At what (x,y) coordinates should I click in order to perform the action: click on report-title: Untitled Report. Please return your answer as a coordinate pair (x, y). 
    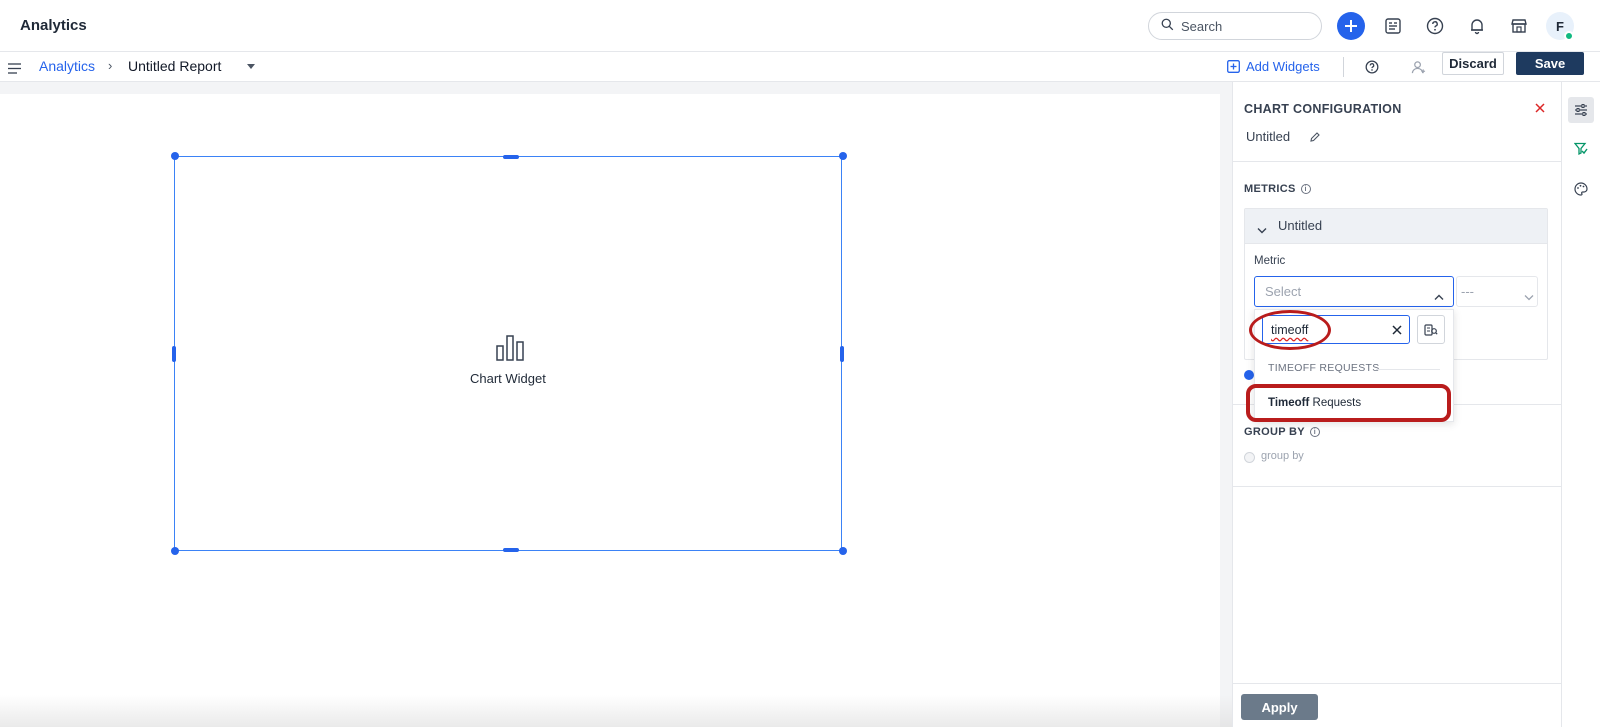
    Looking at the image, I should click on (174, 66).